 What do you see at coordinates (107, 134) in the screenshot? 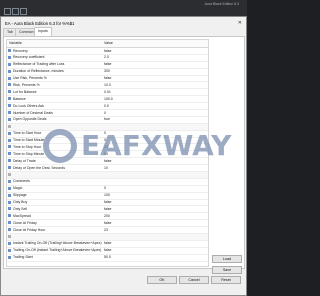
I see `table-row: Time to Start Hour 0` at bounding box center [107, 134].